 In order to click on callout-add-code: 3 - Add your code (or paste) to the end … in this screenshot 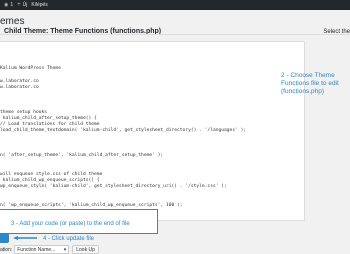, I will do `click(70, 224)`.